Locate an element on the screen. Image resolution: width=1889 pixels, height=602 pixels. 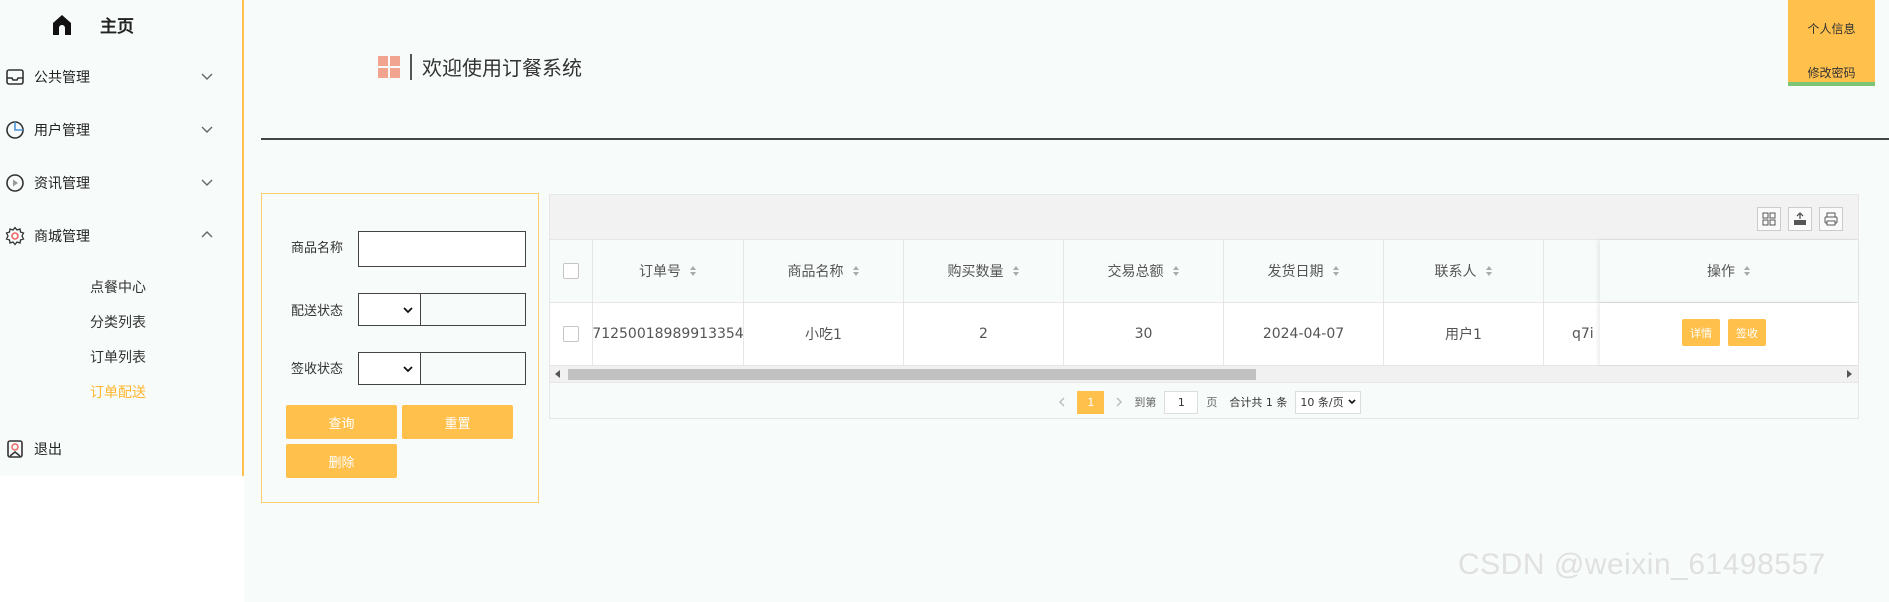
actions-header-cell: 操作 is located at coordinates (1729, 271).